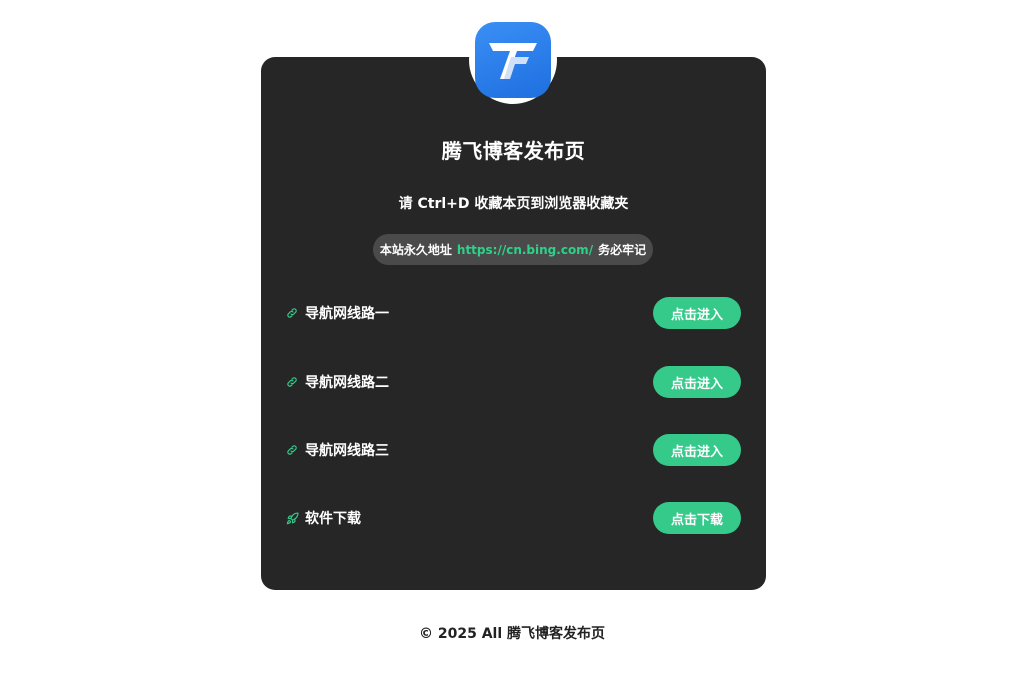 This screenshot has width=1024, height=686. What do you see at coordinates (697, 518) in the screenshot?
I see `download-button: 点击下载` at bounding box center [697, 518].